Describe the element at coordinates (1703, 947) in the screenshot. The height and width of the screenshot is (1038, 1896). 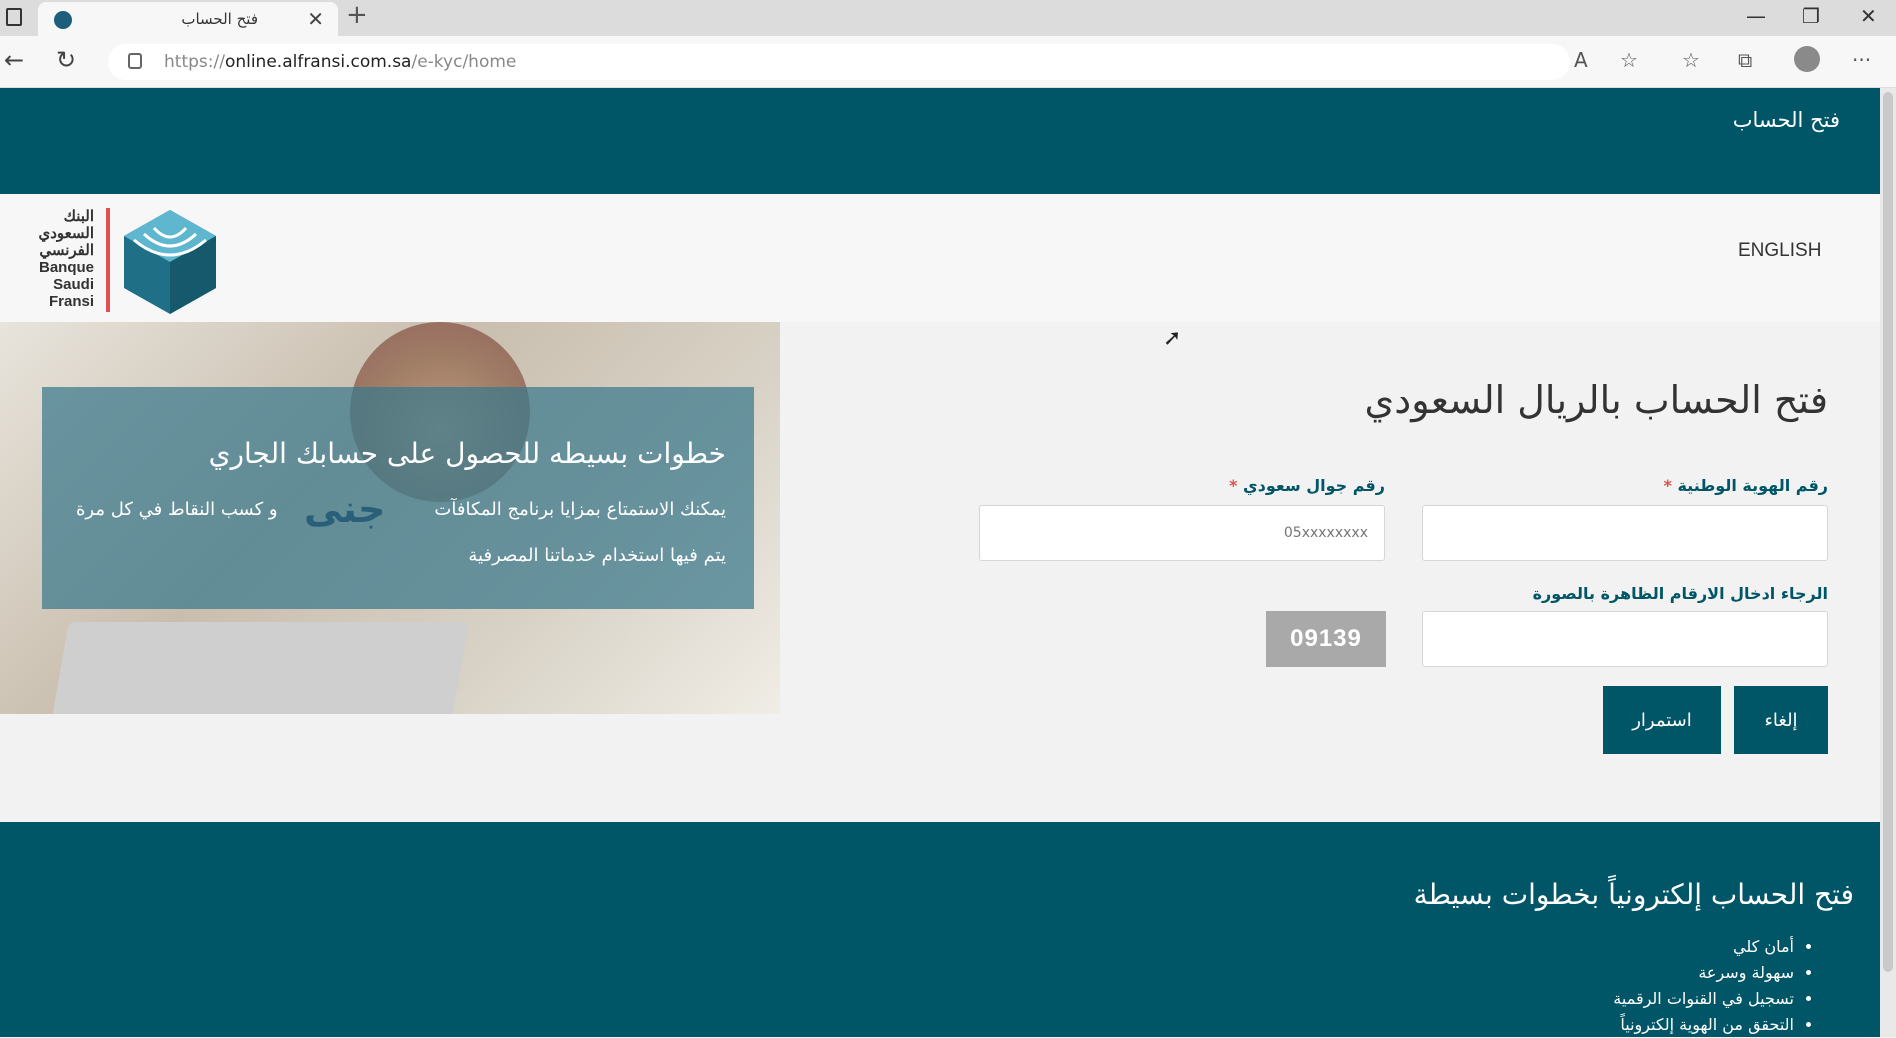
I see `list-item: أمان كلي` at that location.